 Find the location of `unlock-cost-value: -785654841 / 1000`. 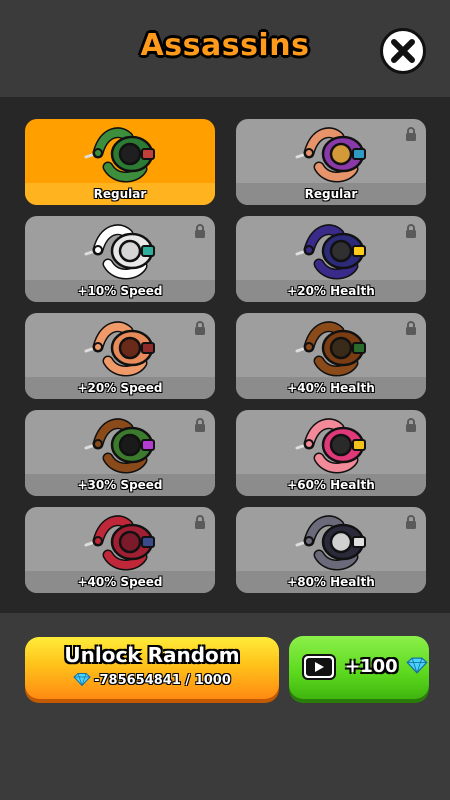

unlock-cost-value: -785654841 / 1000 is located at coordinates (162, 680).